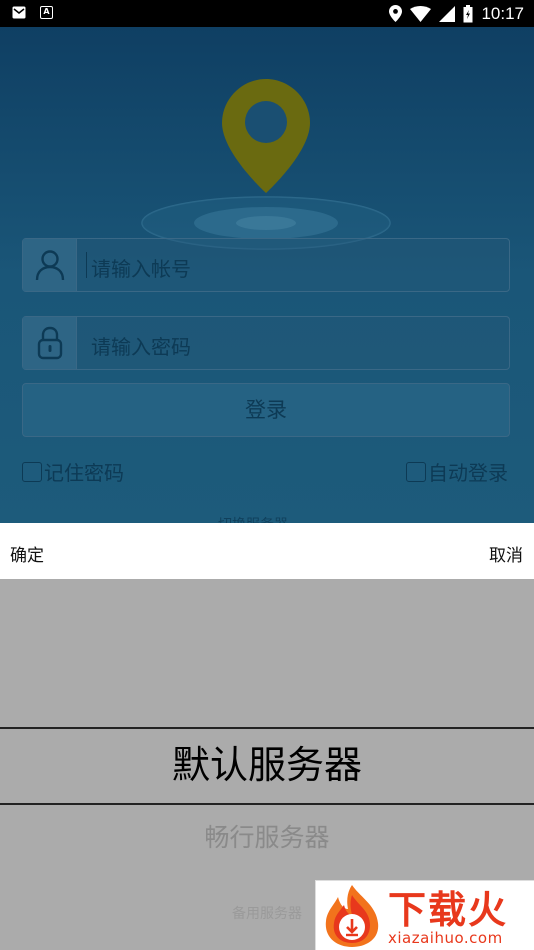 This screenshot has height=950, width=534. What do you see at coordinates (267, 551) in the screenshot?
I see `picker-toolbar: 确定 取消` at bounding box center [267, 551].